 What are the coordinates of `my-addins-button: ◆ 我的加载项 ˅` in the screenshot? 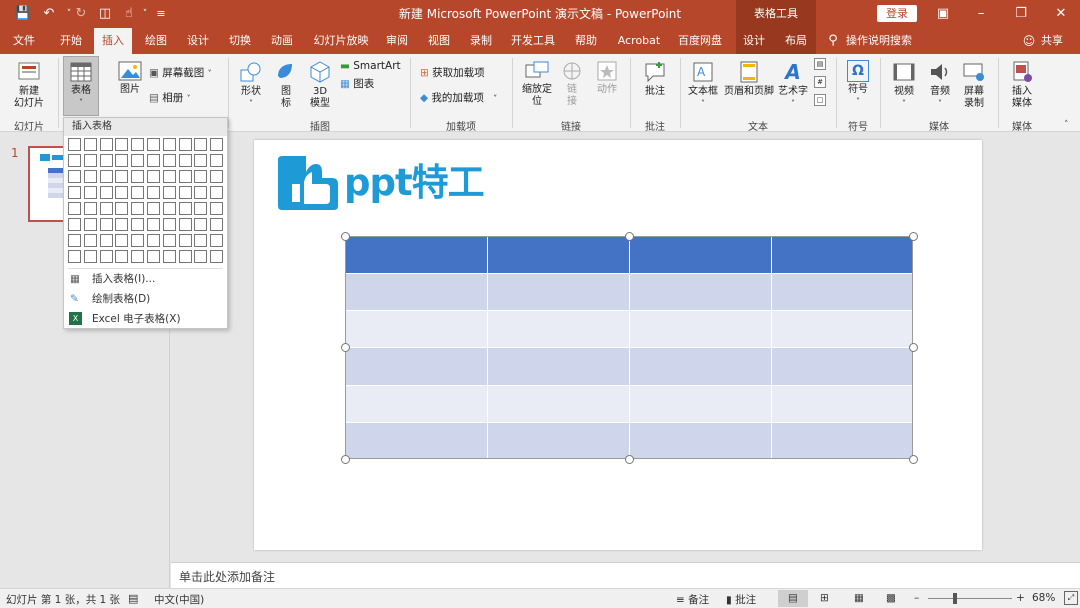 It's located at (458, 98).